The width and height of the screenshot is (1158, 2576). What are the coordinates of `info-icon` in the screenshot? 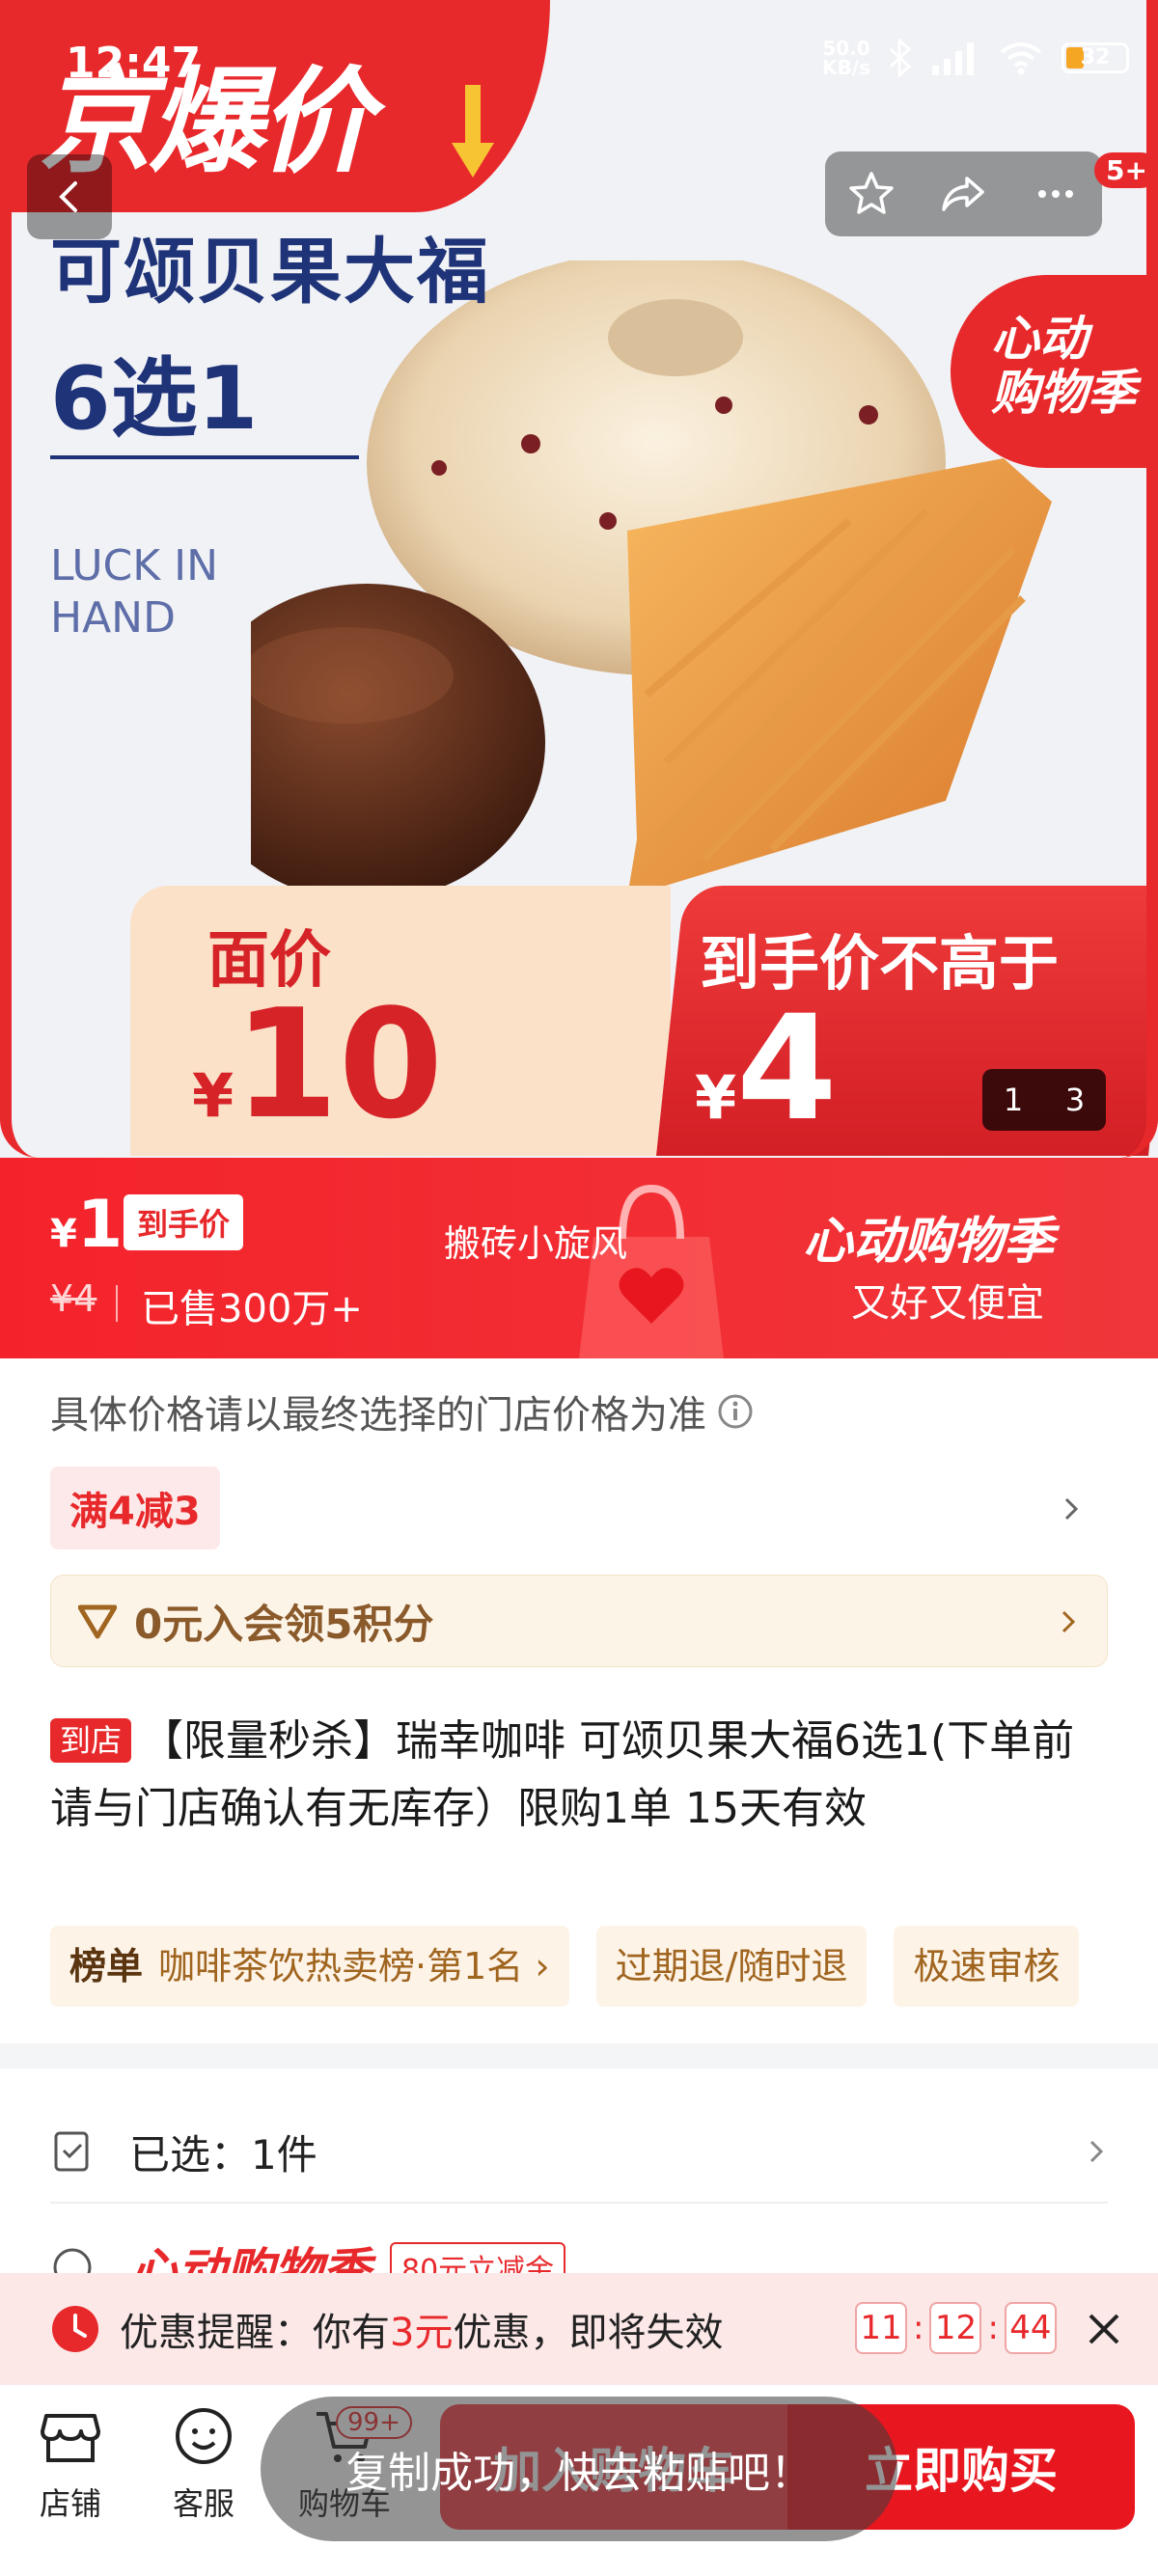 It's located at (735, 1412).